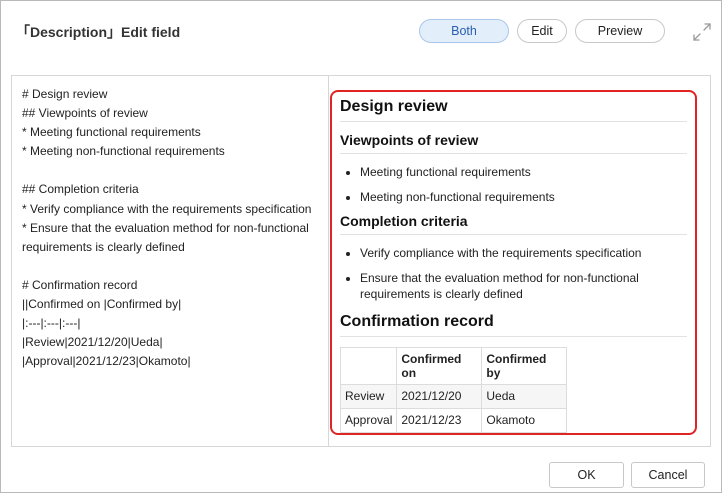 This screenshot has width=722, height=493. Describe the element at coordinates (92, 342) in the screenshot. I see `source-line: |Review|2021/12/20|Ueda|` at that location.